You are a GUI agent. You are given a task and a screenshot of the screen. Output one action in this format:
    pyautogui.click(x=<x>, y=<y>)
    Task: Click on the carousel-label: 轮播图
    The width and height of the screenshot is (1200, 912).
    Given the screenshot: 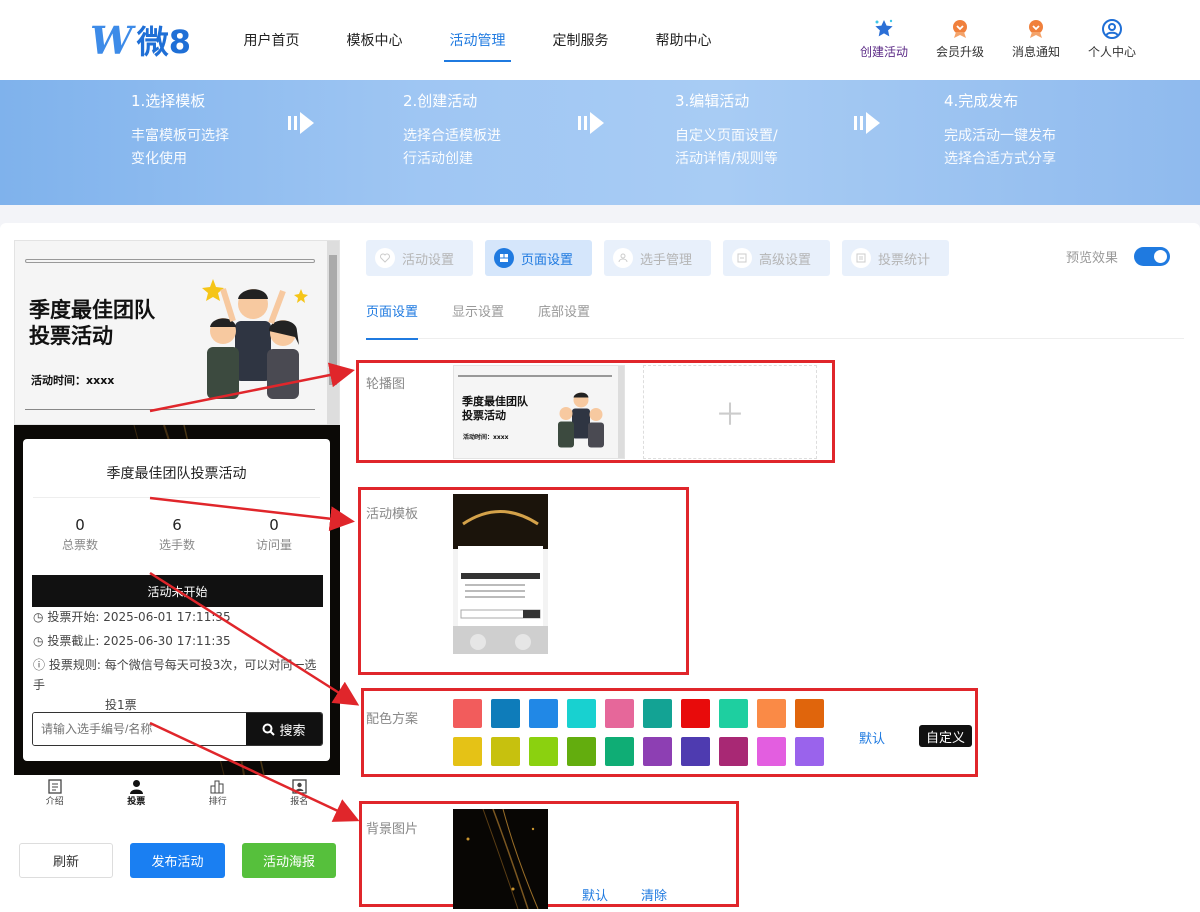 What is the action you would take?
    pyautogui.click(x=386, y=384)
    